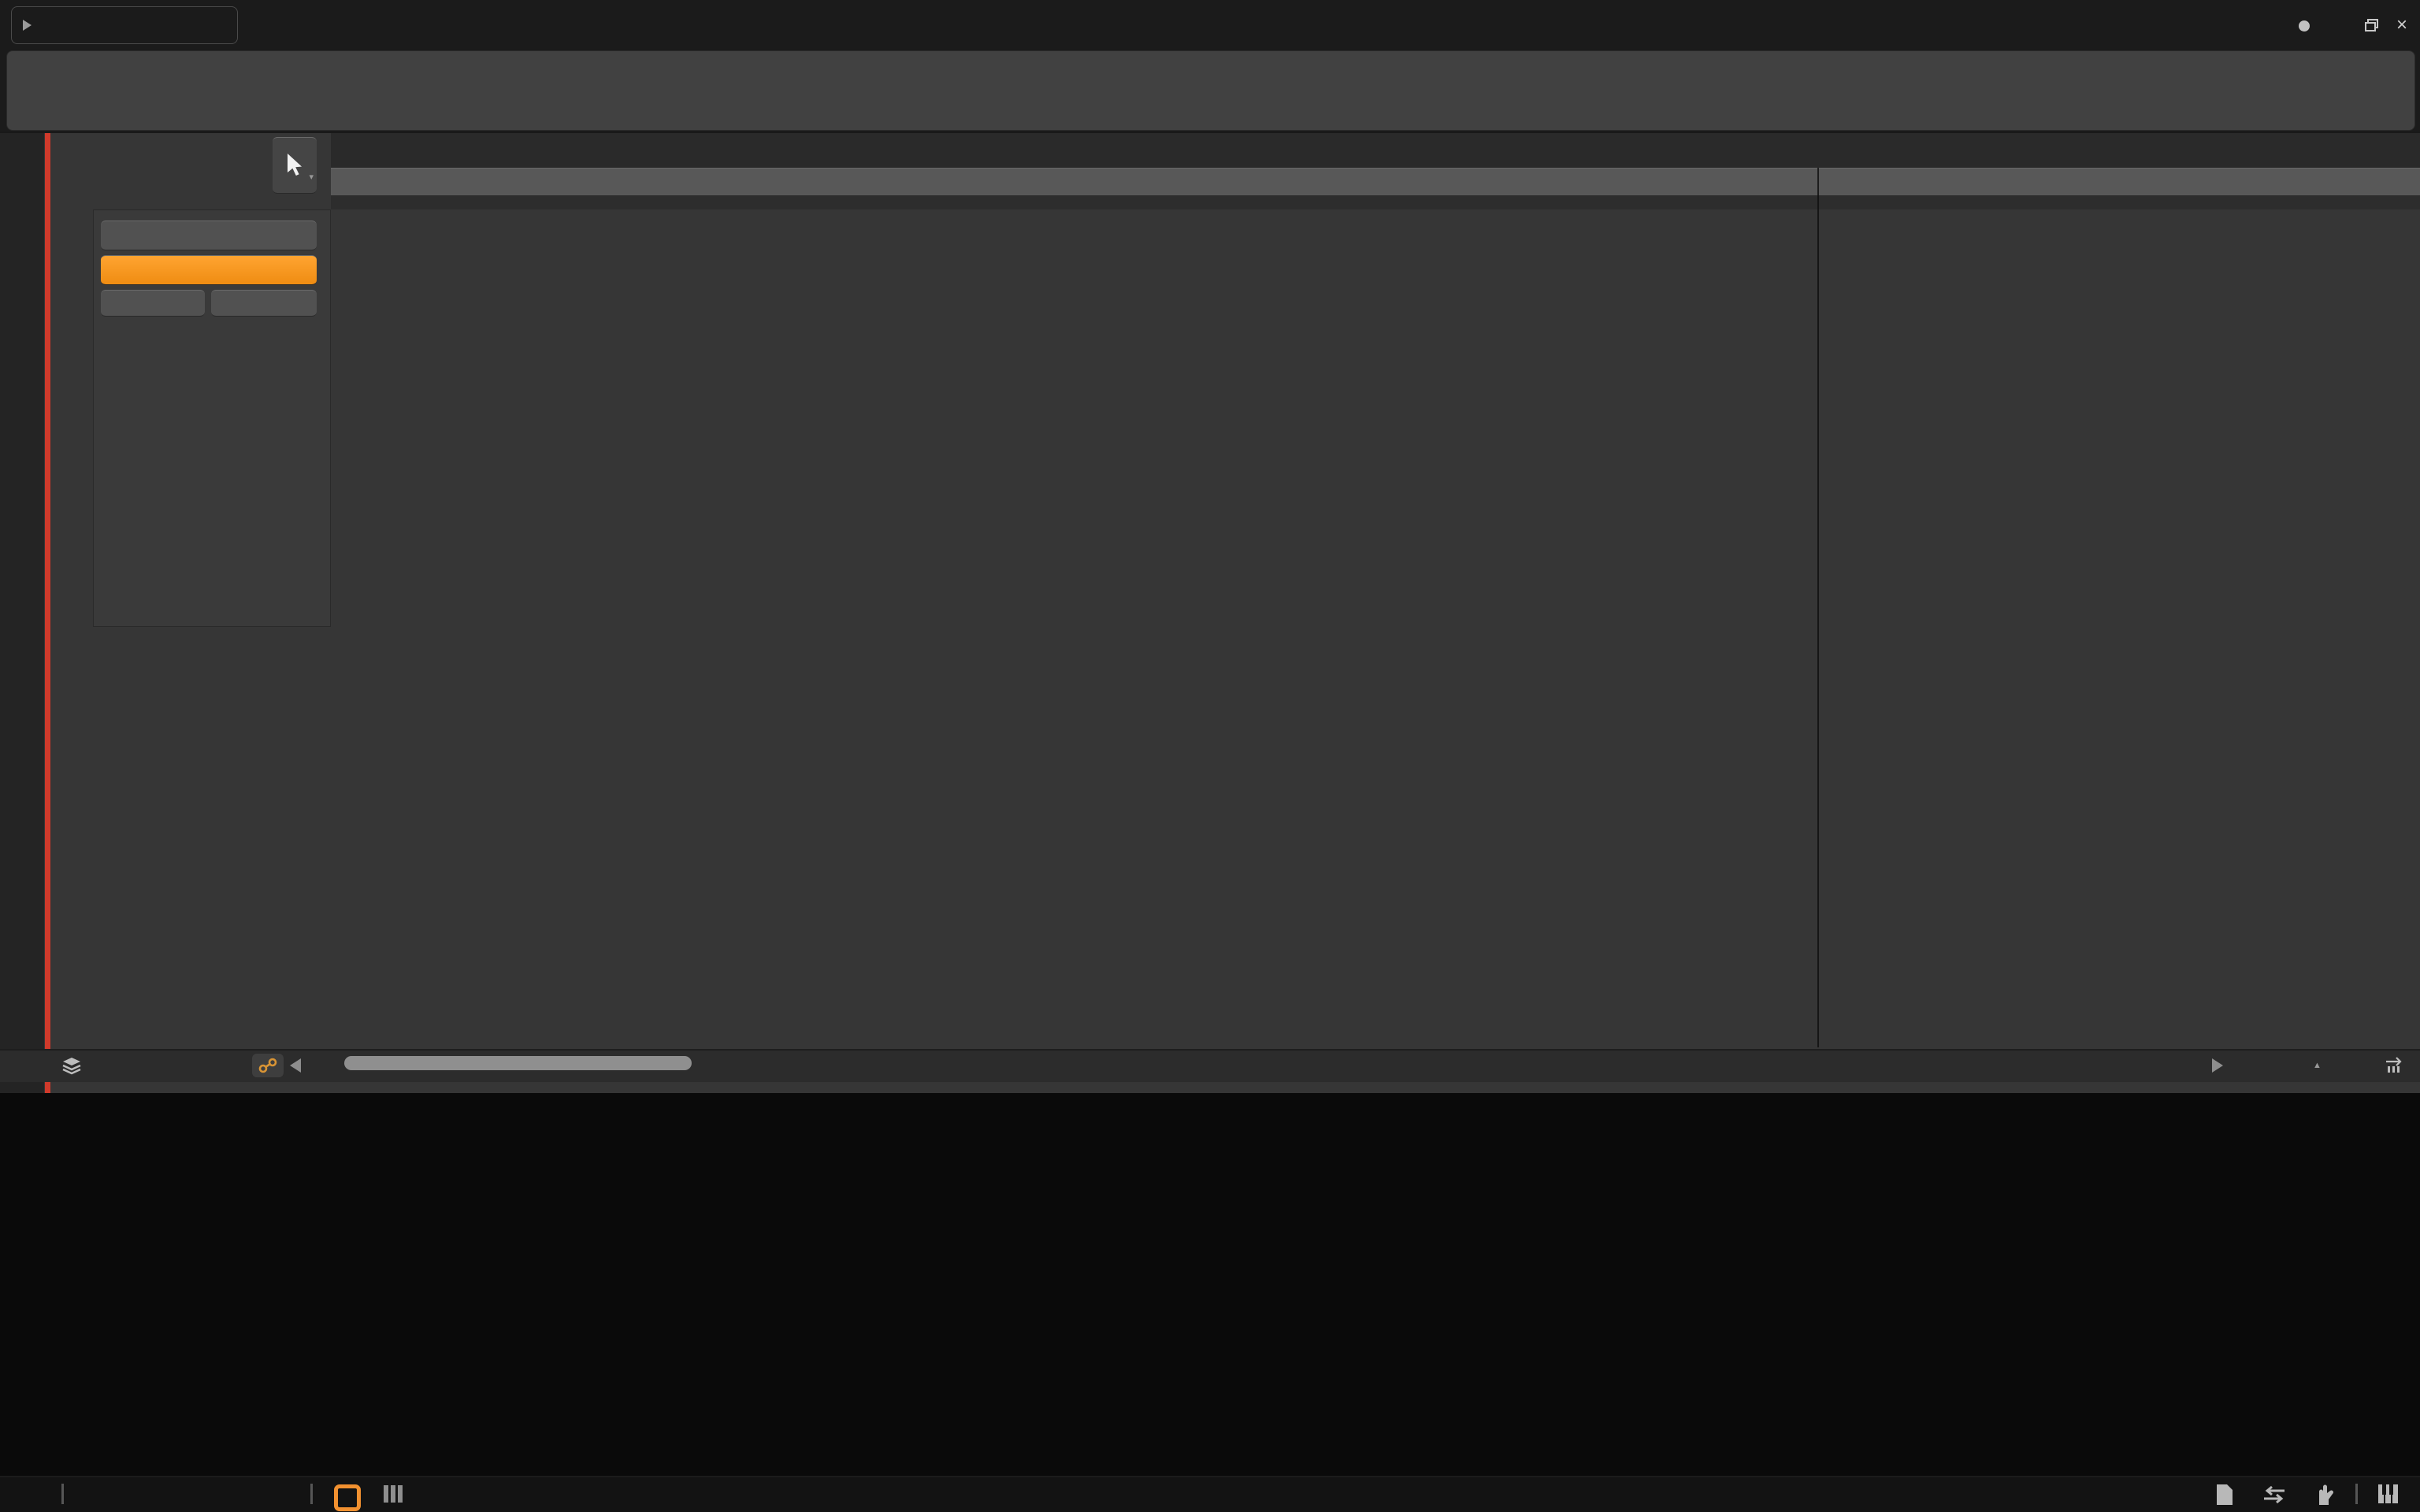 The height and width of the screenshot is (1512, 2420). I want to click on scroll-right-icon, so click(2217, 1065).